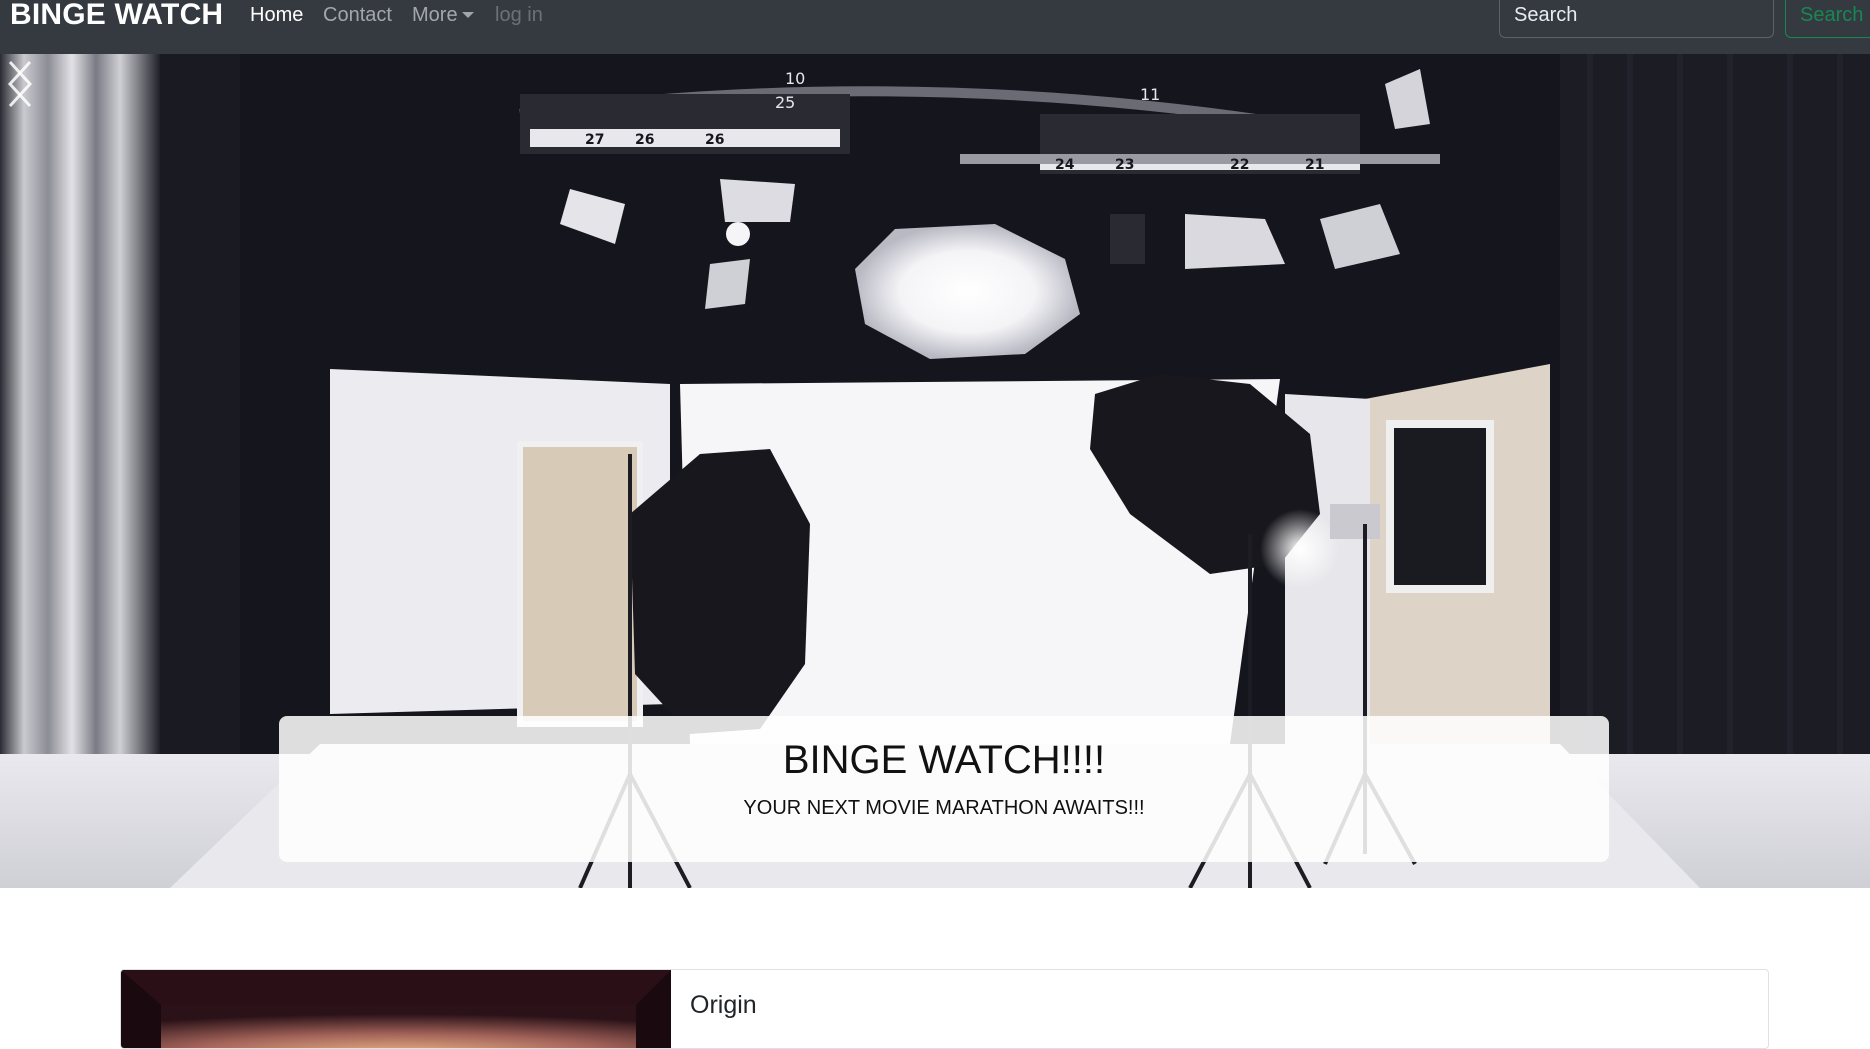  Describe the element at coordinates (594, 140) in the screenshot. I see `rail-number: 27` at that location.